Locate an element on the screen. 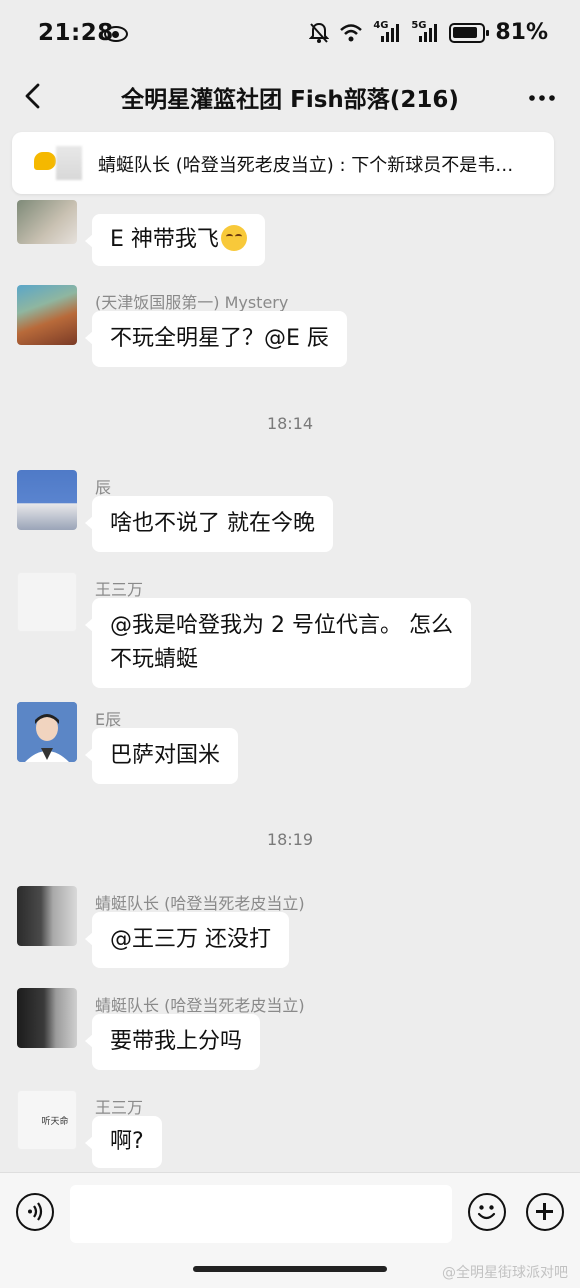  message-bubble: 不玩全明星了？@E 辰 is located at coordinates (216, 339).